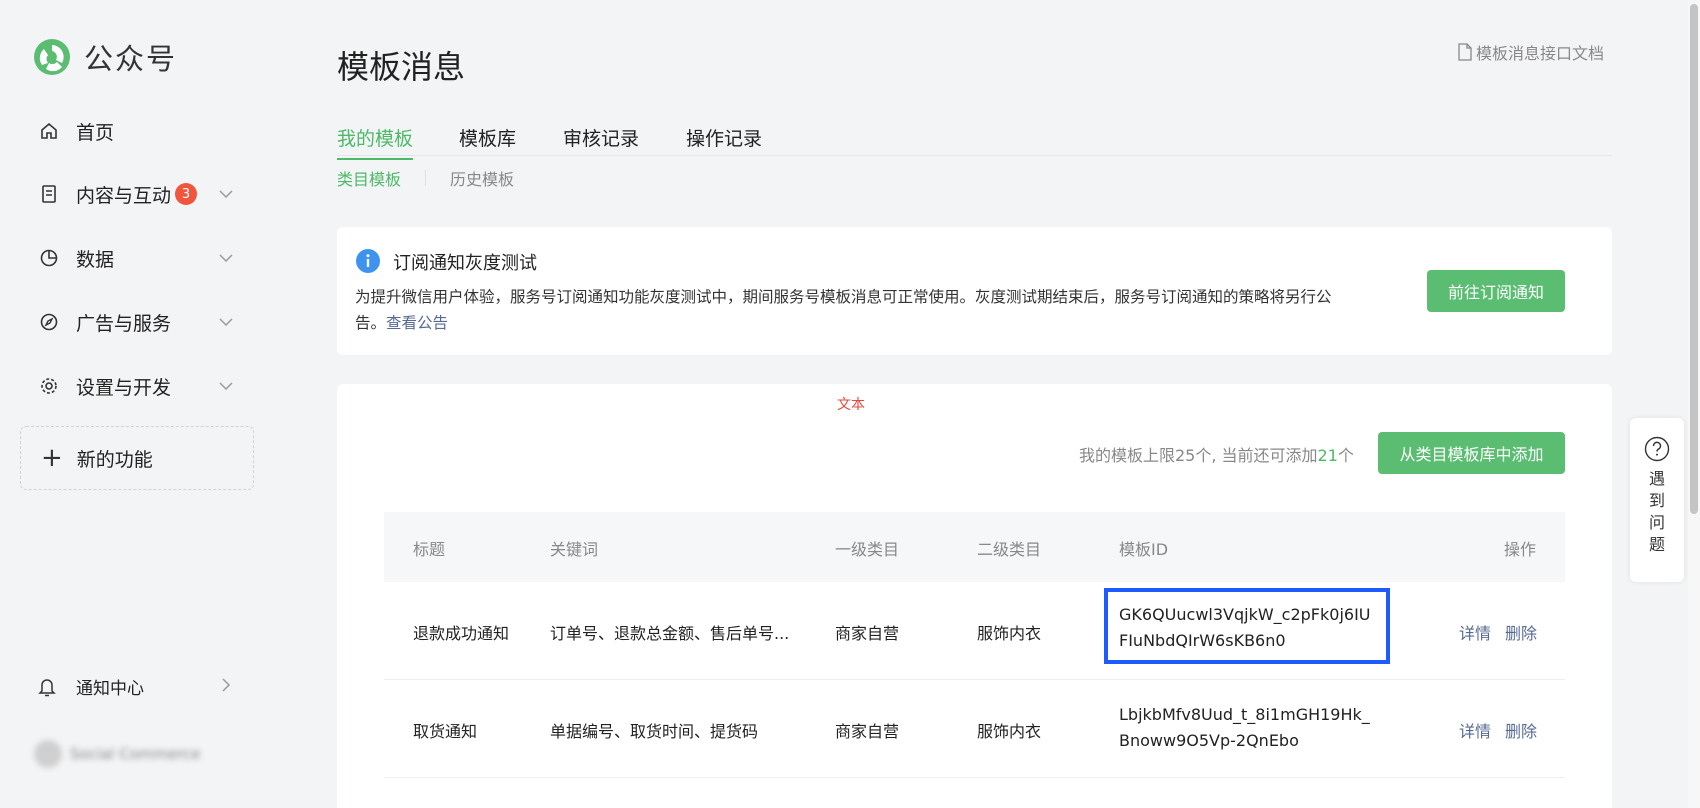 The width and height of the screenshot is (1700, 808). I want to click on compass-icon, so click(49, 322).